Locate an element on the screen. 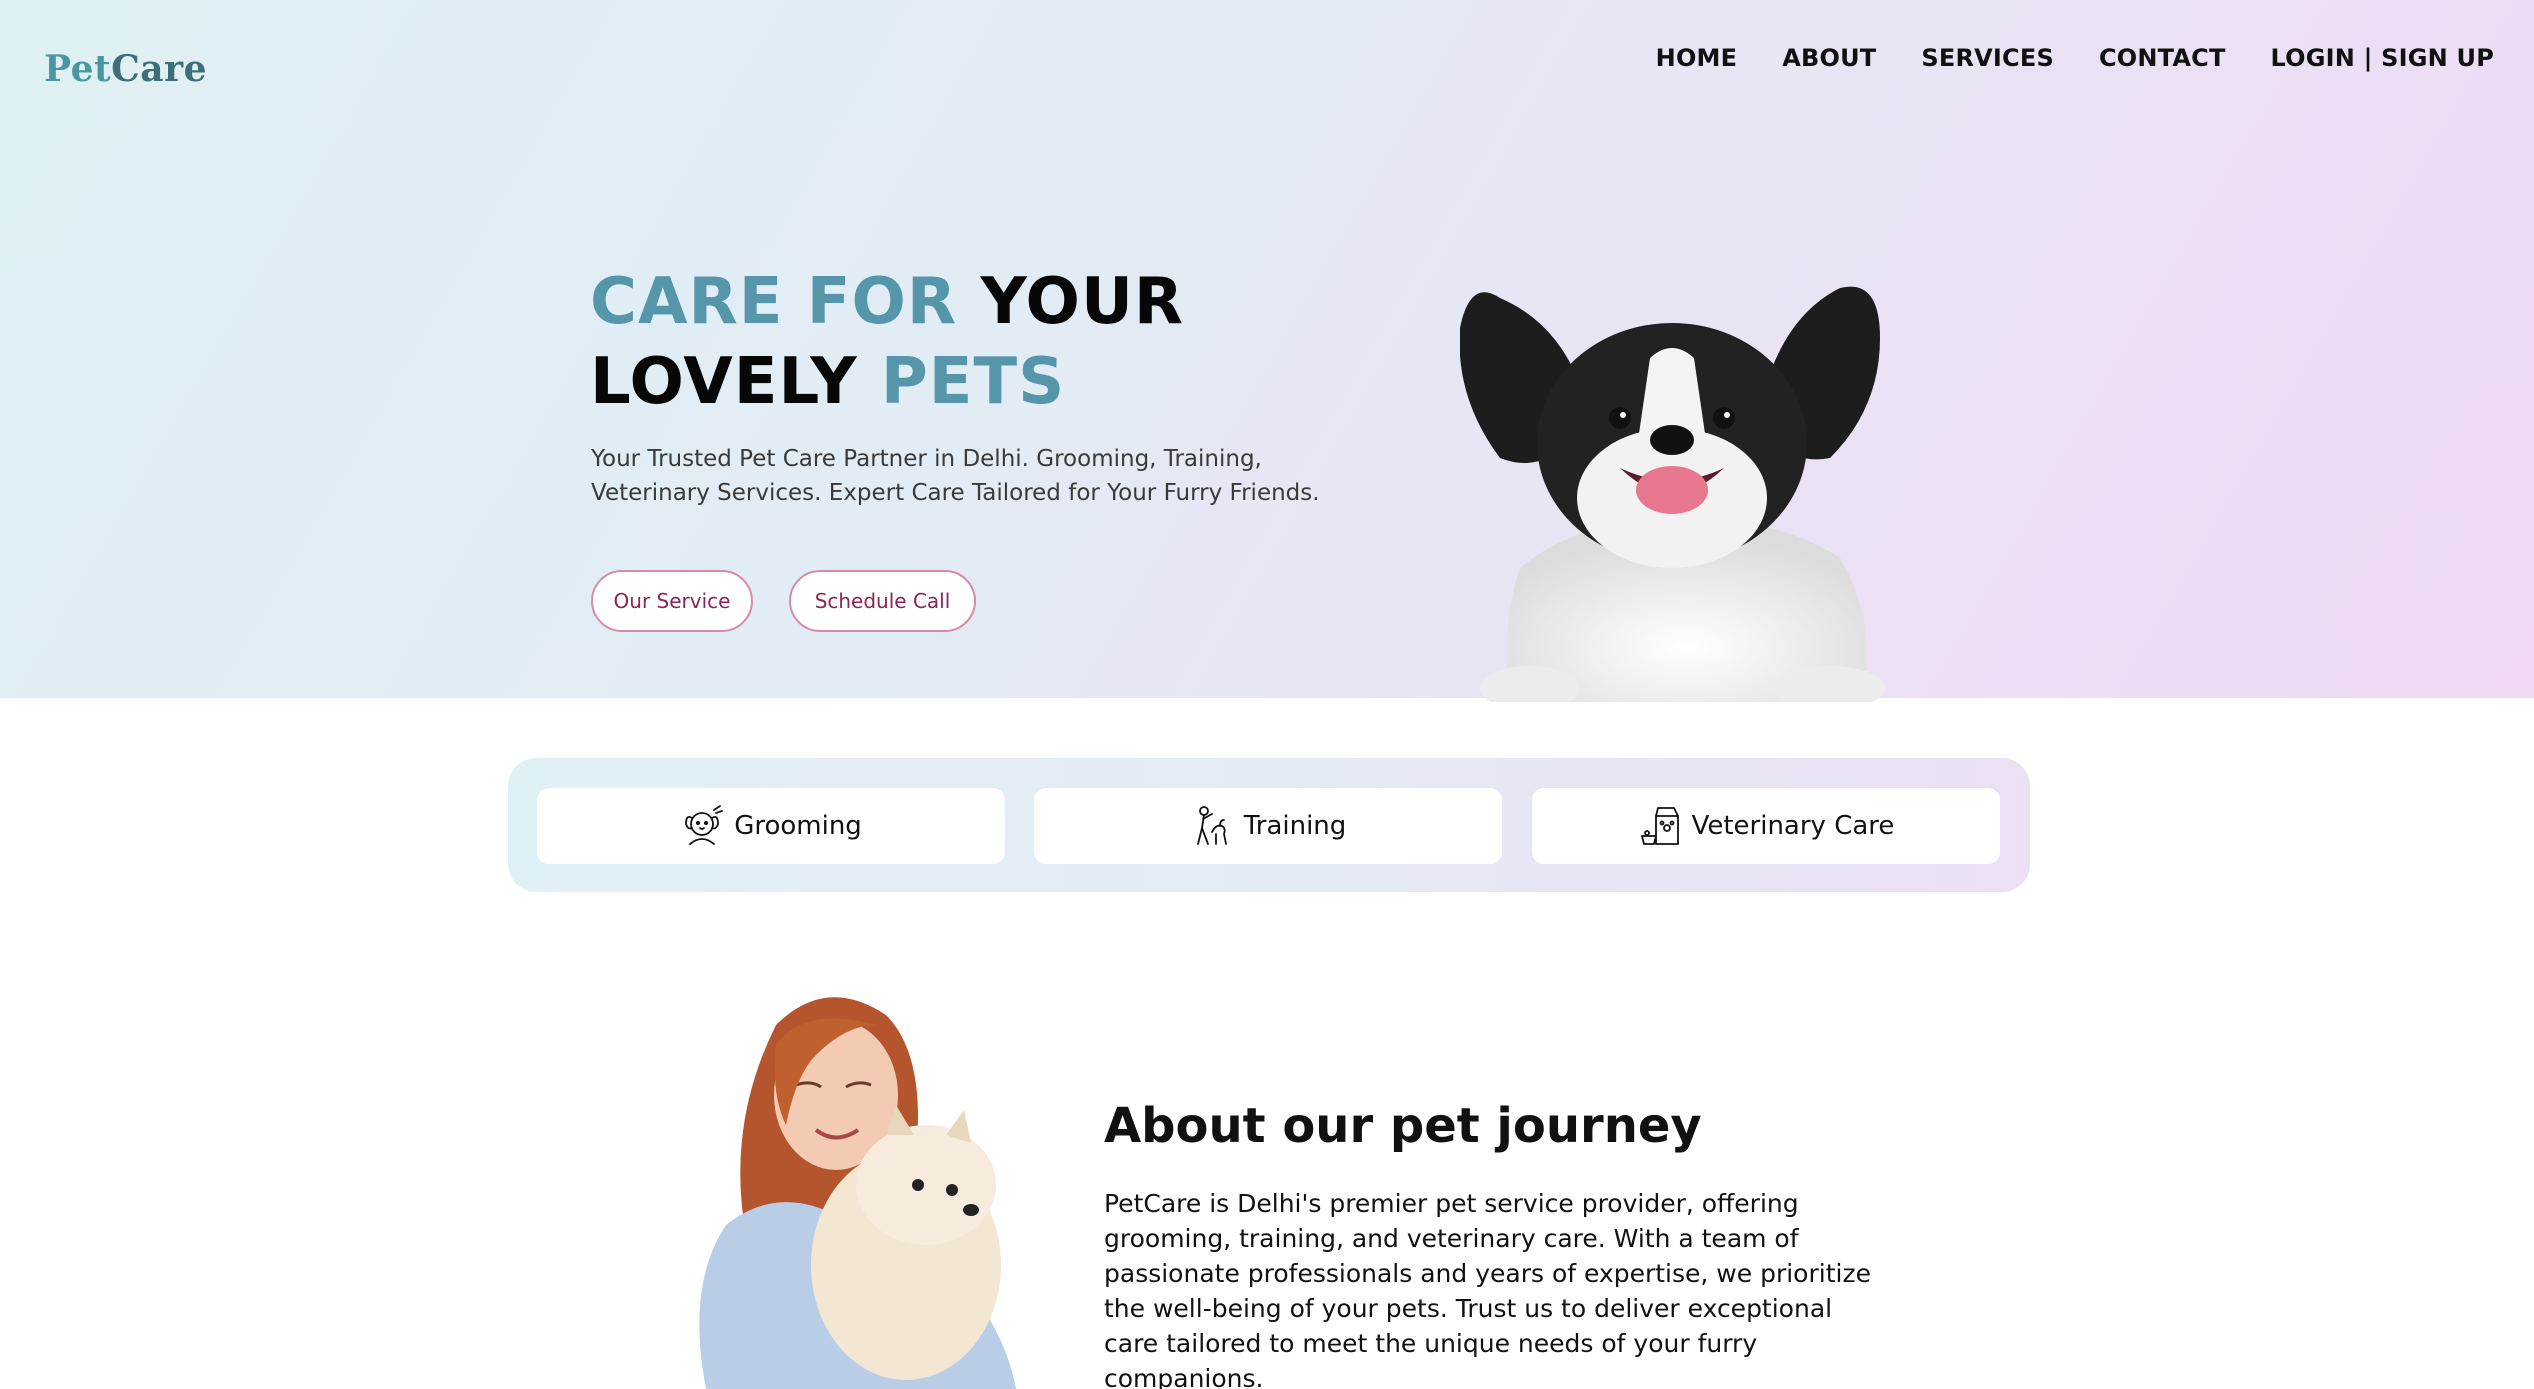 Image resolution: width=2534 pixels, height=1389 pixels. headline-care-for: CARE FOR is located at coordinates (774, 302).